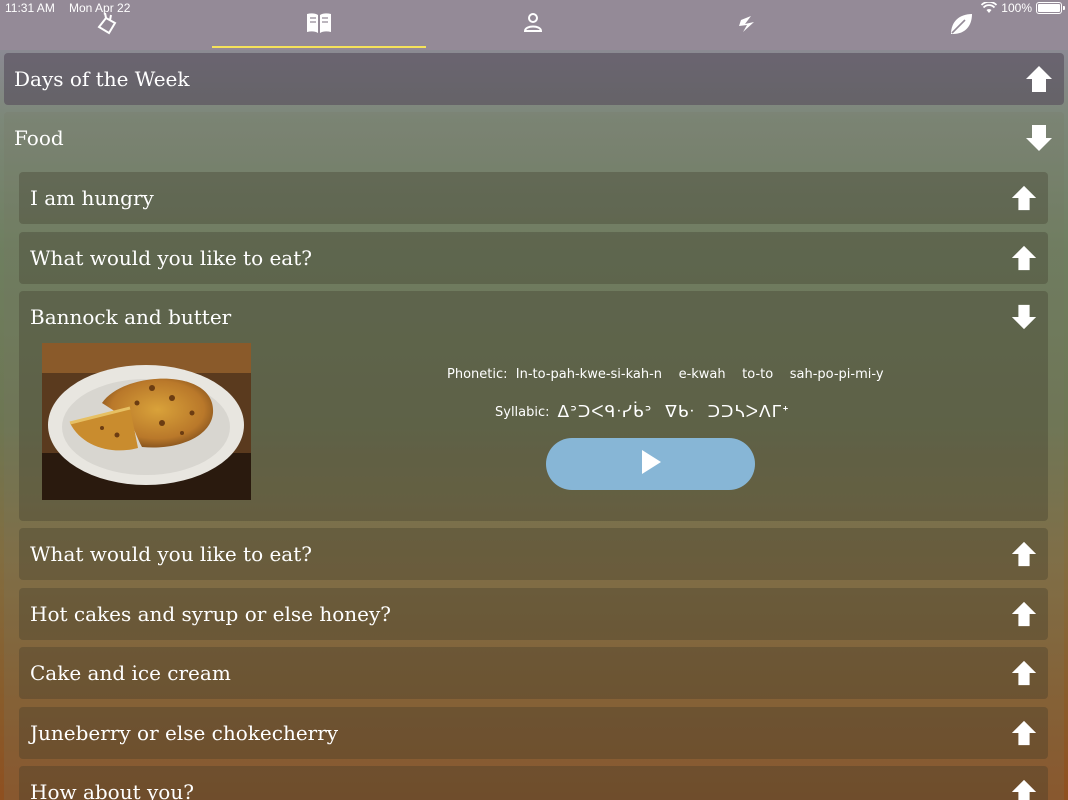 The width and height of the screenshot is (1068, 800). I want to click on section-days-of-week: Days of the Week, so click(534, 79).